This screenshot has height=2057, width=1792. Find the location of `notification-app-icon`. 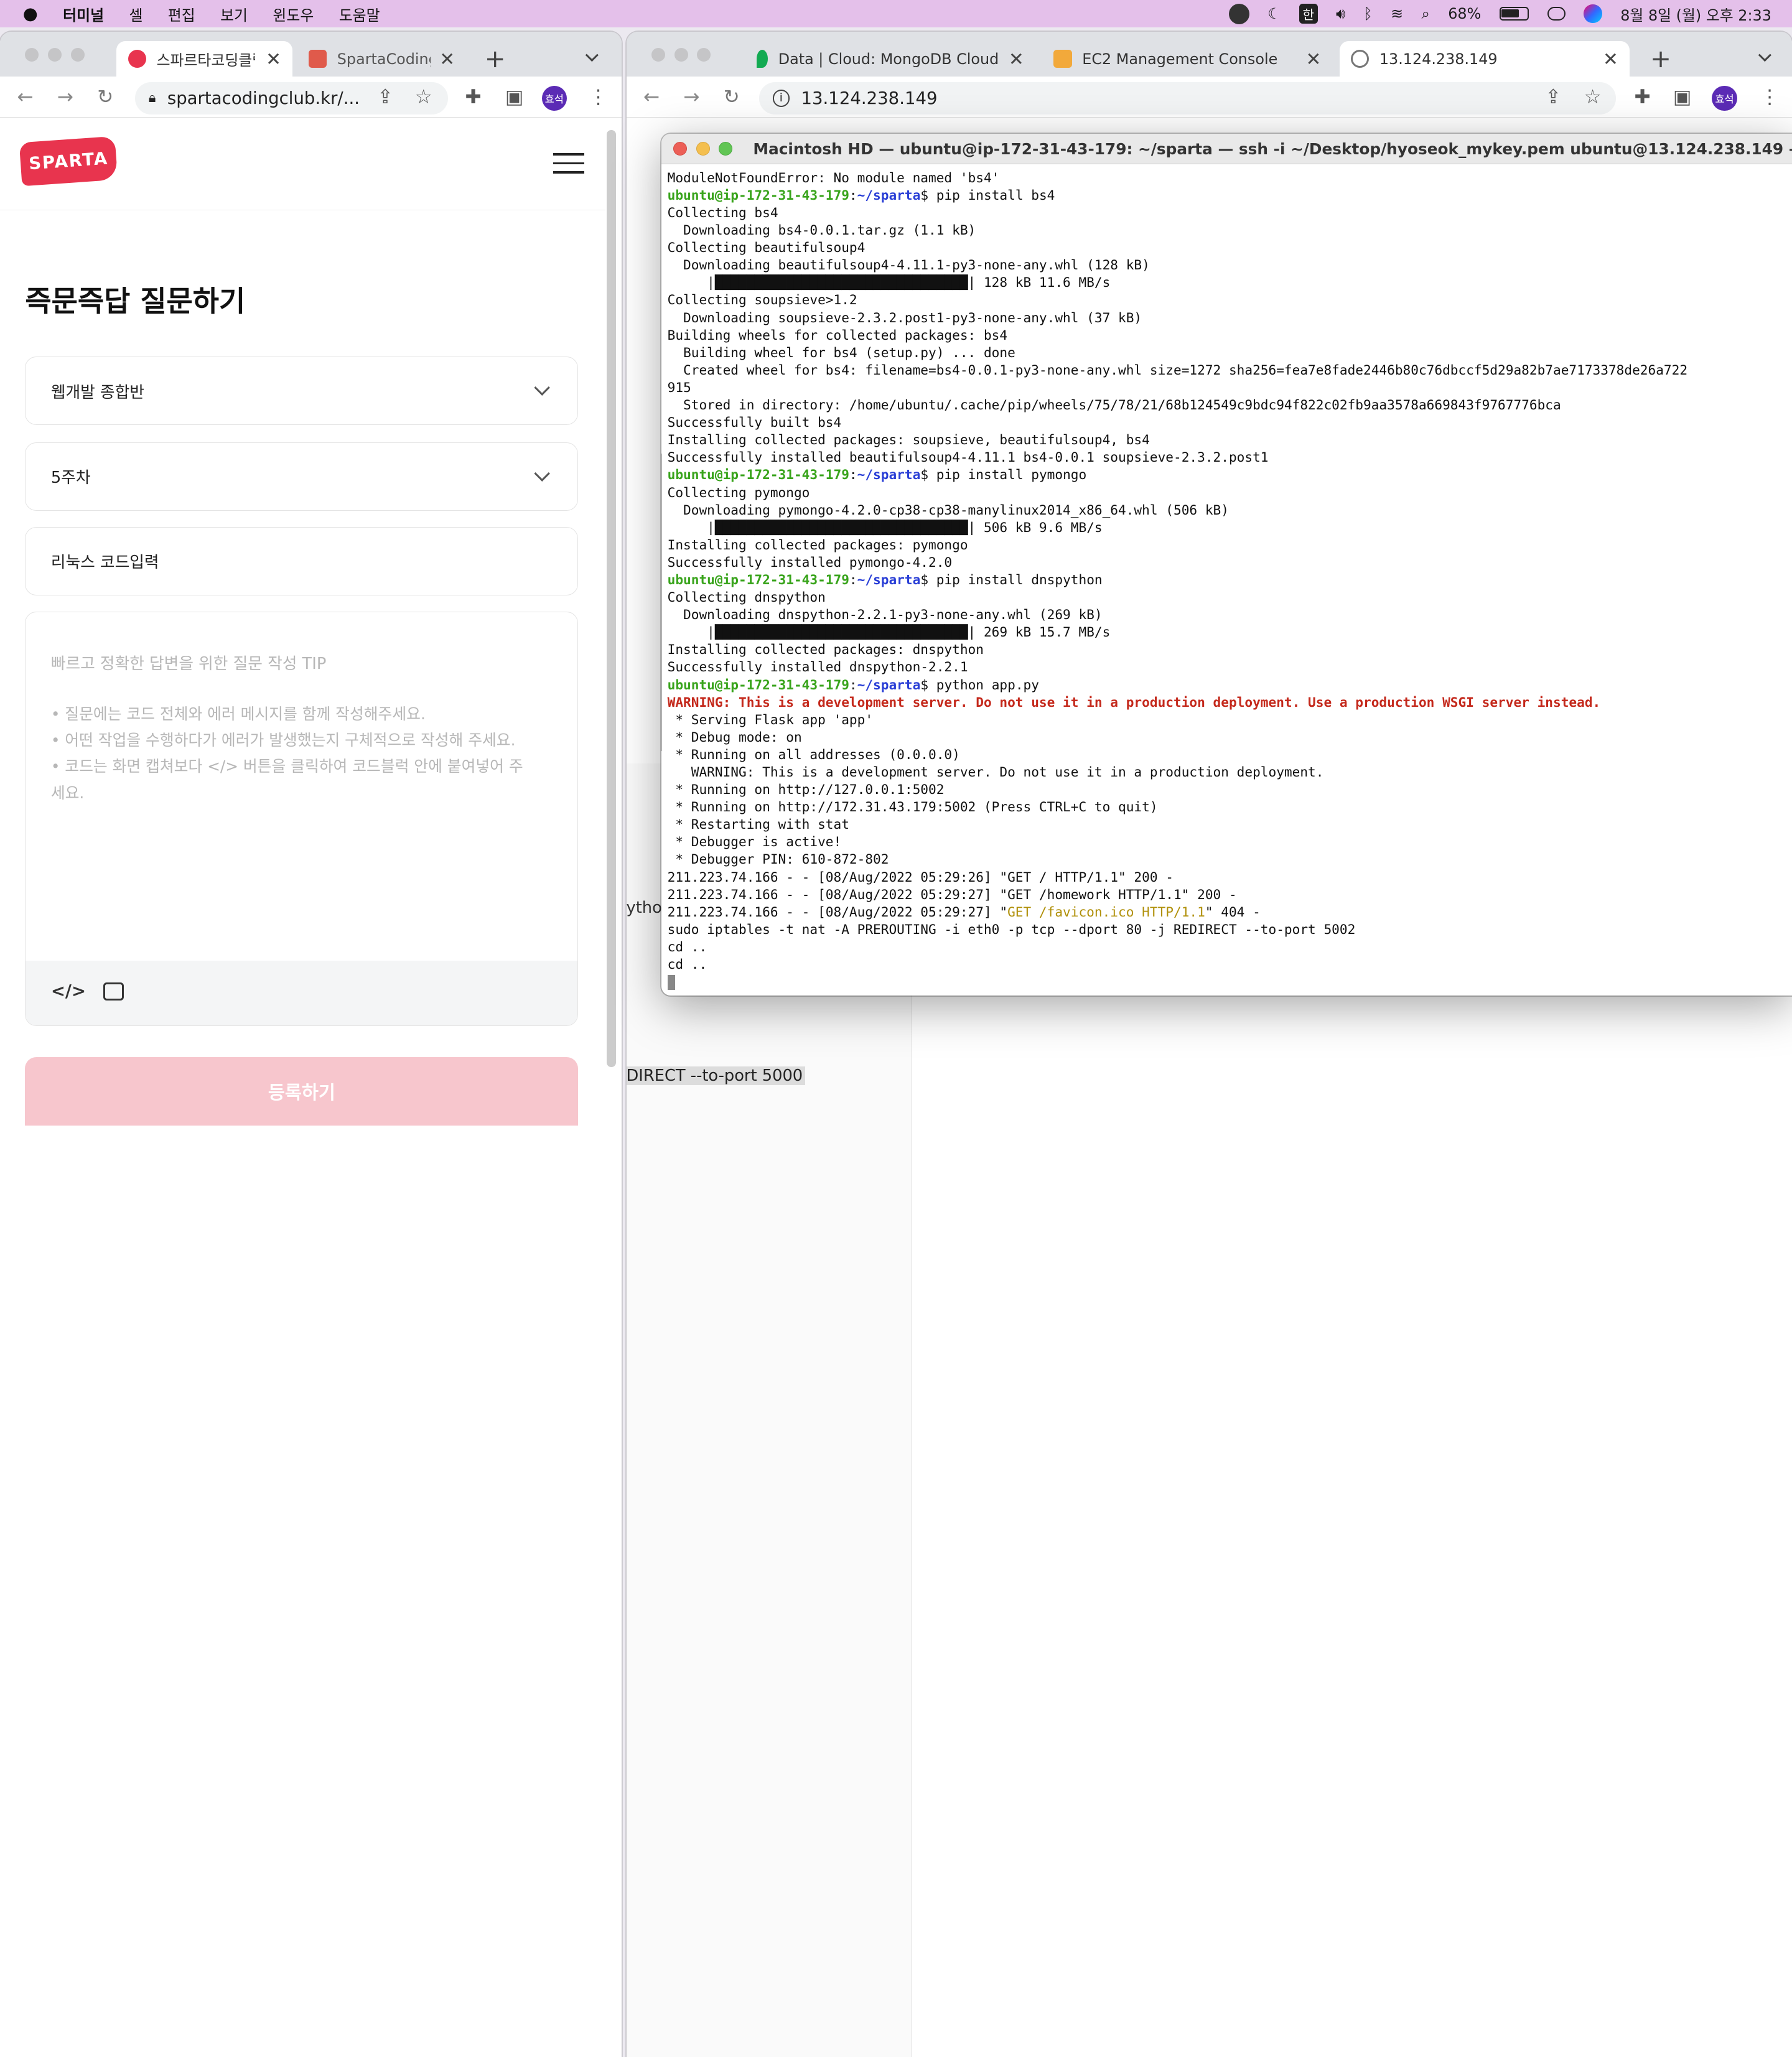

notification-app-icon is located at coordinates (1238, 13).